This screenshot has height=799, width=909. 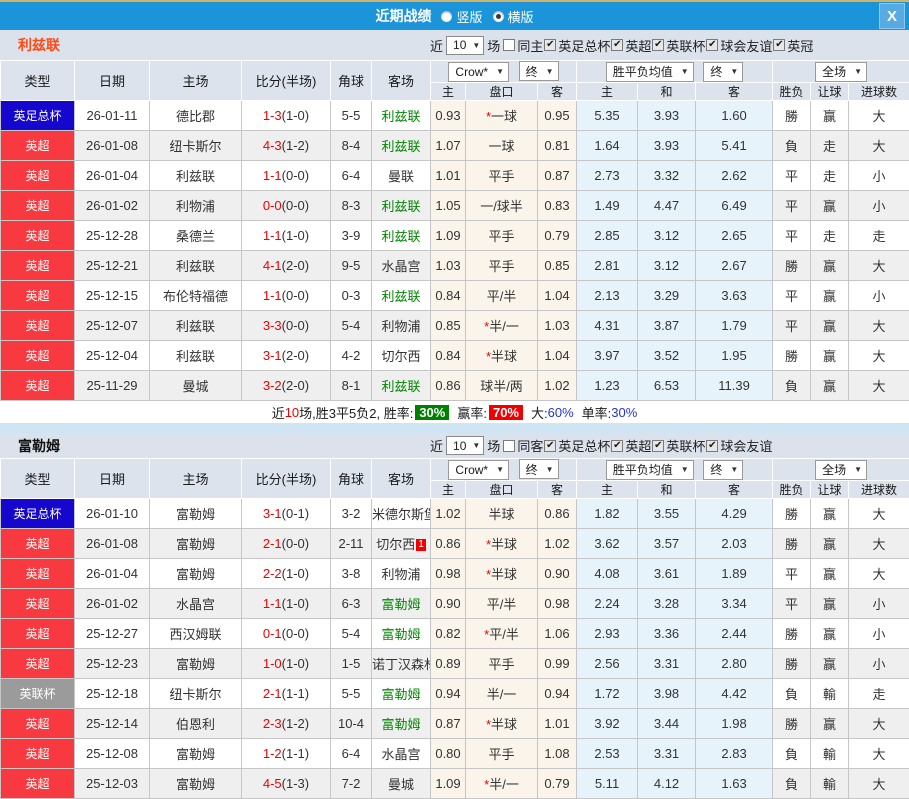 What do you see at coordinates (685, 469) in the screenshot?
I see `chevron-down-icon: ▼` at bounding box center [685, 469].